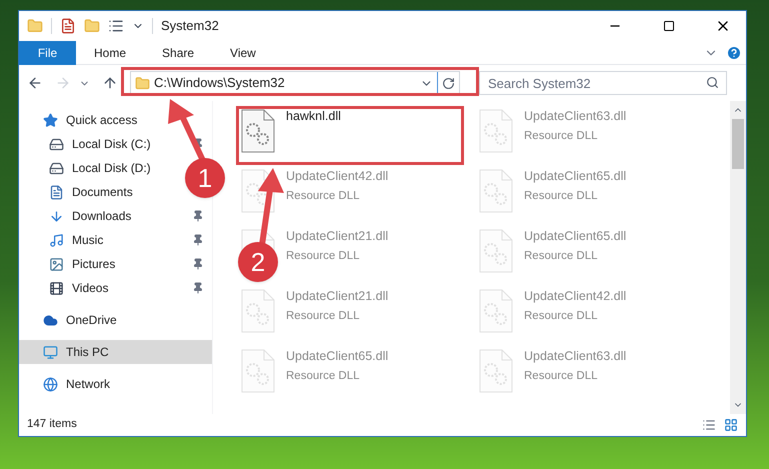  What do you see at coordinates (734, 52) in the screenshot?
I see `help-icon` at bounding box center [734, 52].